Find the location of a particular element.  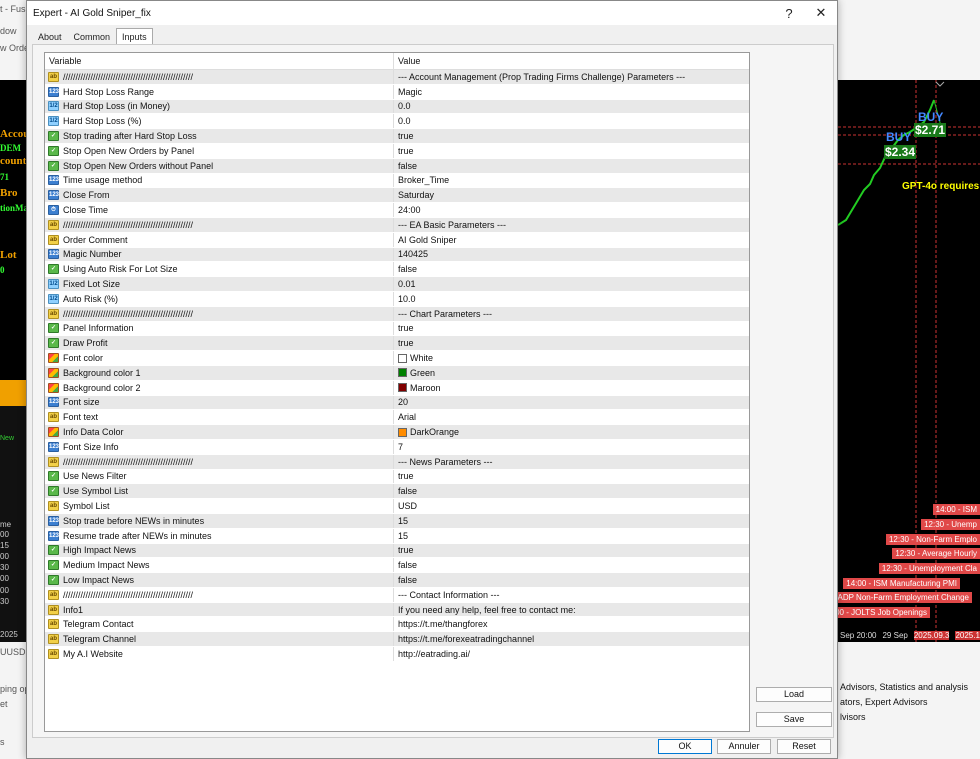

input-row: 123 Font Size Info 7 is located at coordinates (397, 447).